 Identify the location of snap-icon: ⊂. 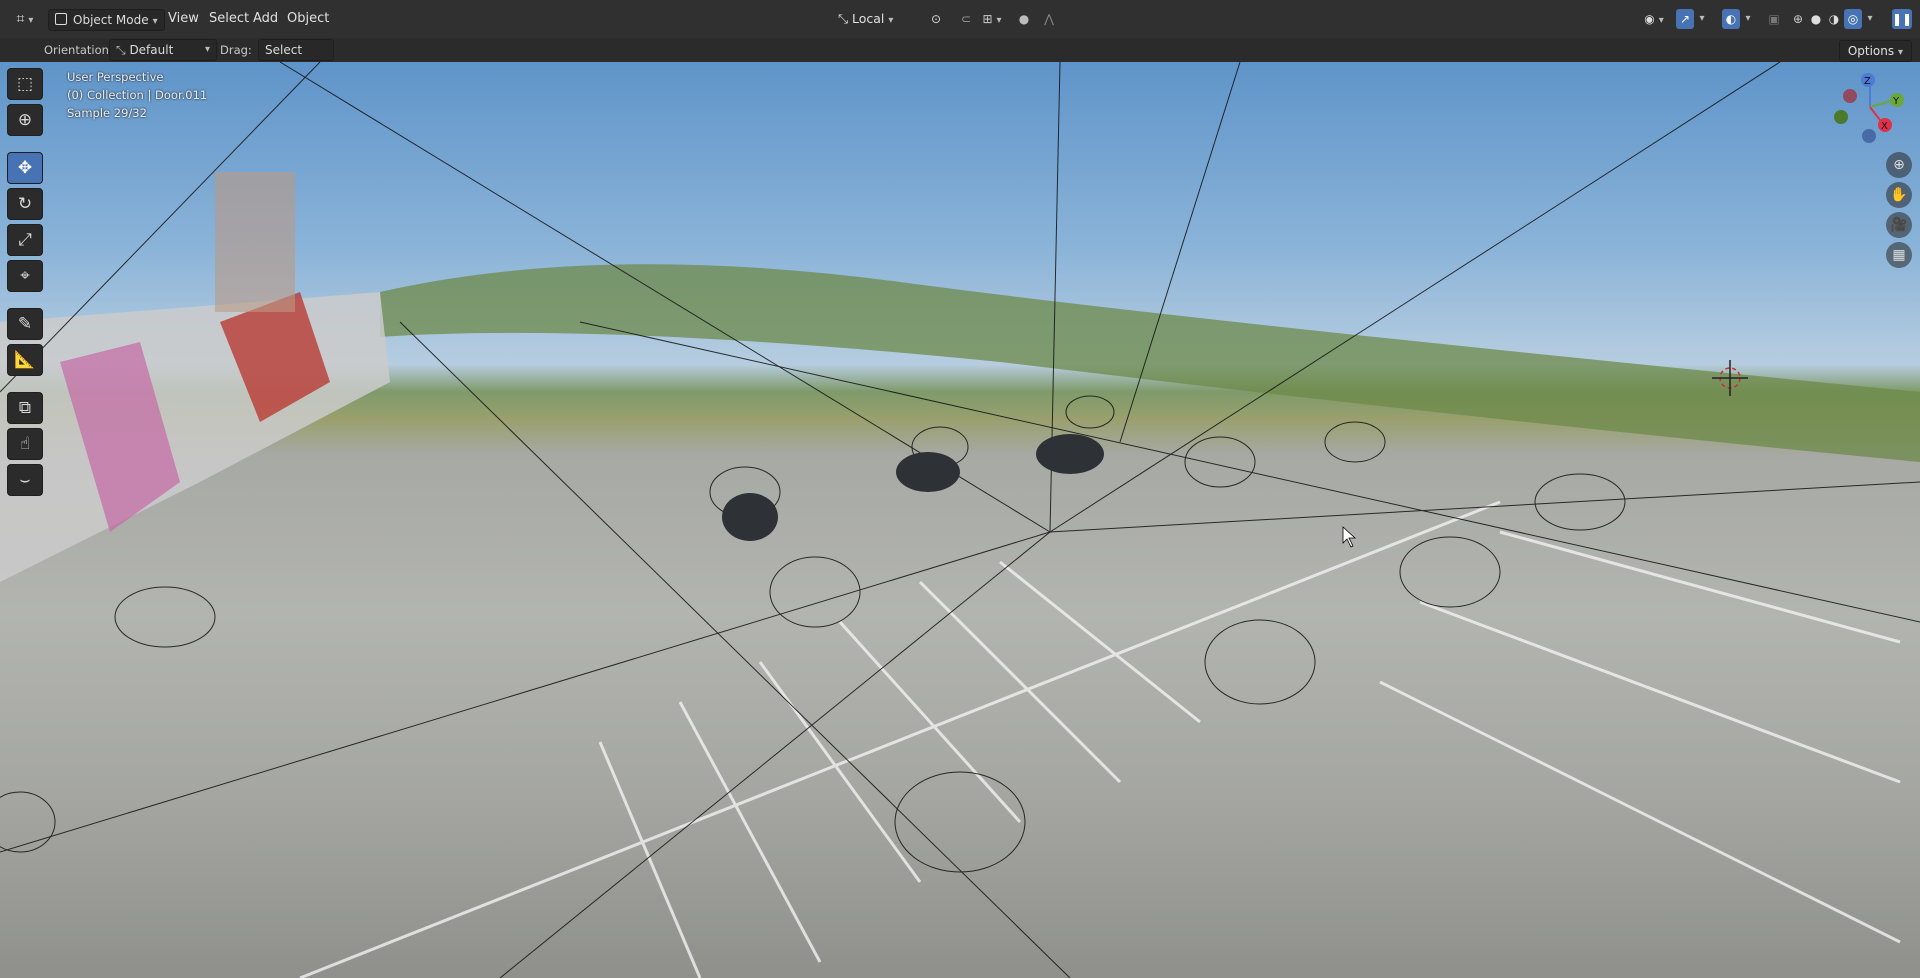
(966, 19).